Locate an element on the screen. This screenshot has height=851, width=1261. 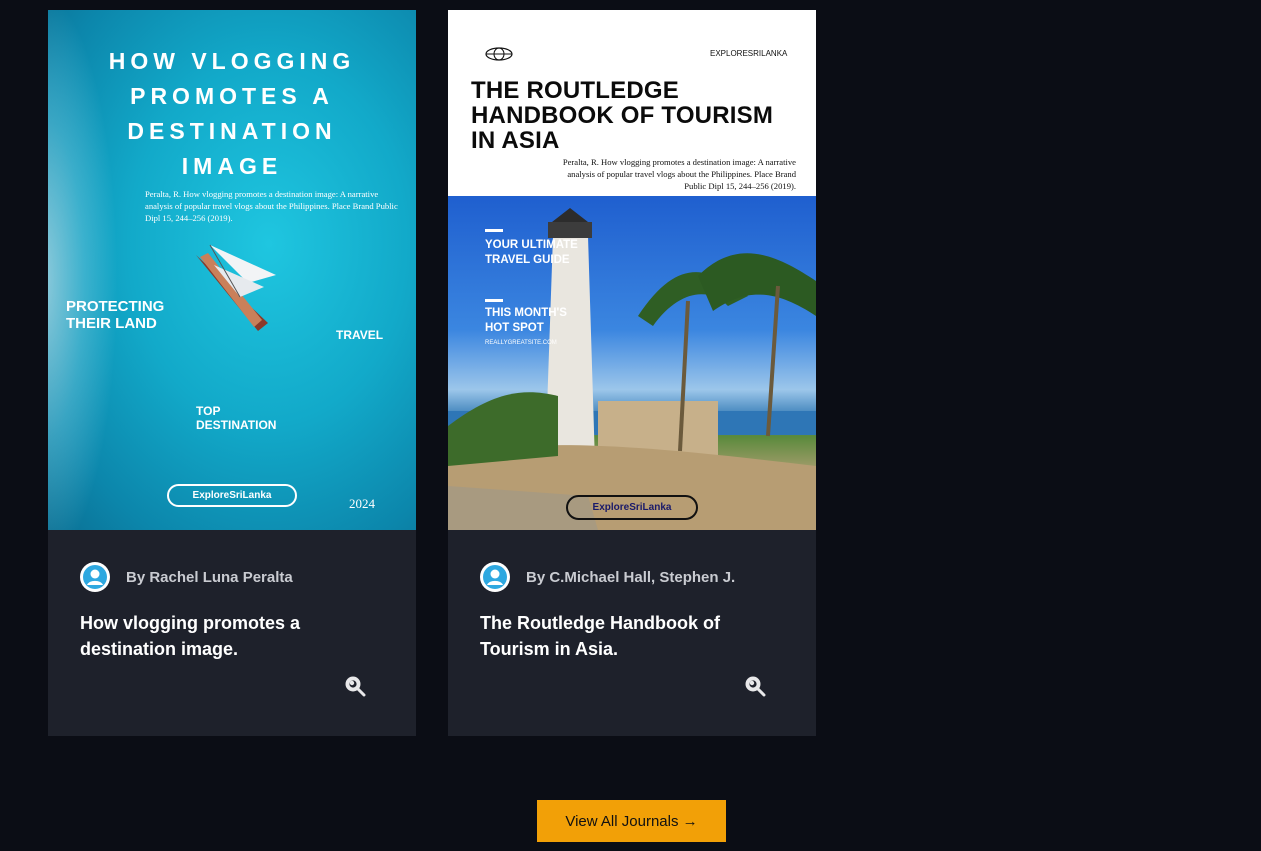
tag-travel: TRAVEL is located at coordinates (360, 335).